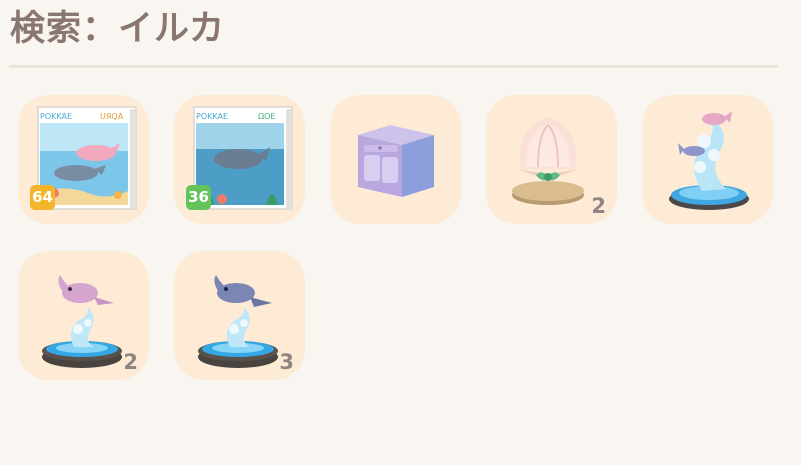 This screenshot has width=801, height=465. I want to click on search-title: 検索：イルカ, so click(117, 29).